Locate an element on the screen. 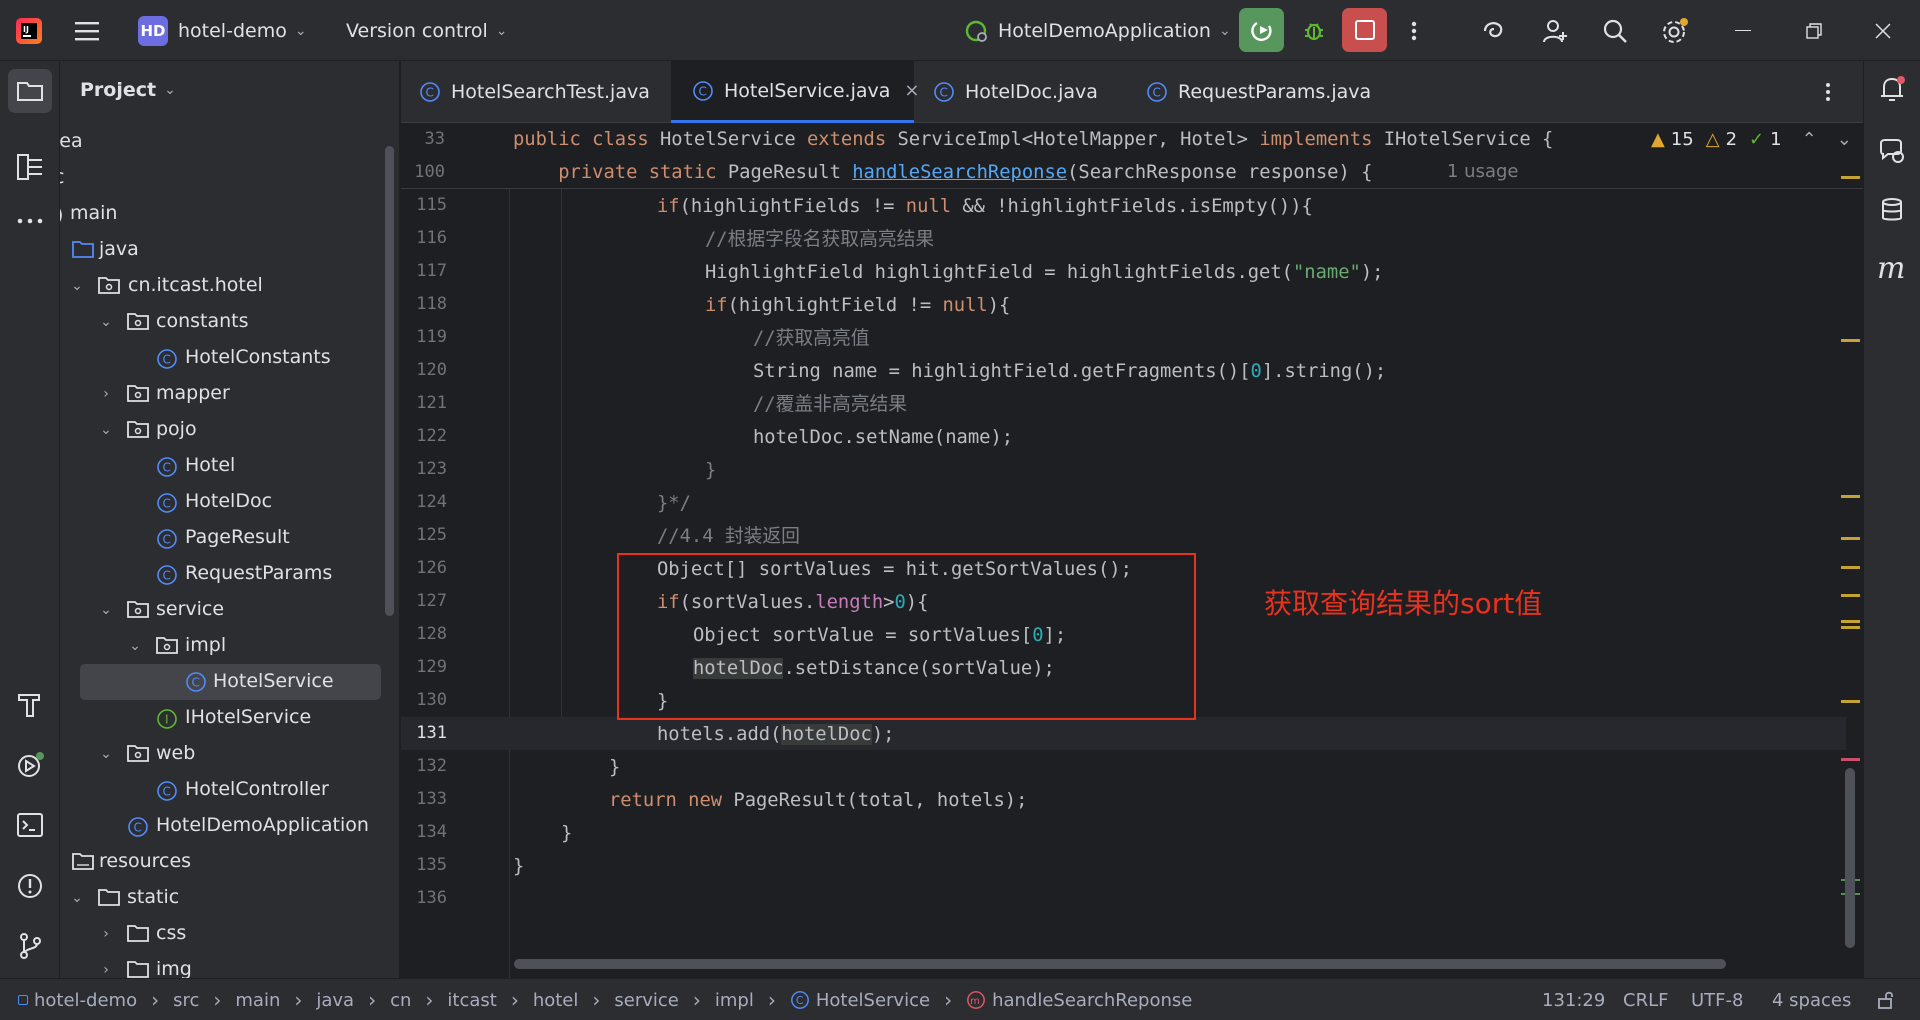  tree-item-idea: lea is located at coordinates (225, 142).